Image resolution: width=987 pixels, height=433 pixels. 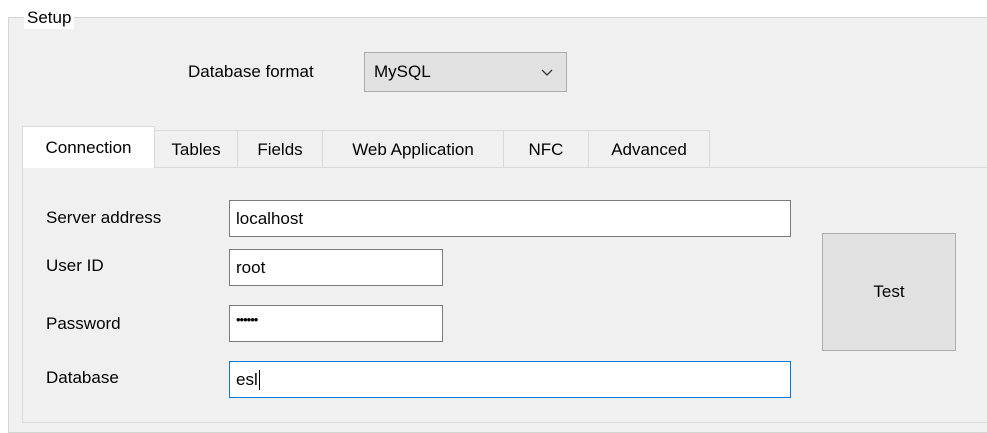 I want to click on database-format-label: Database format, so click(x=251, y=71).